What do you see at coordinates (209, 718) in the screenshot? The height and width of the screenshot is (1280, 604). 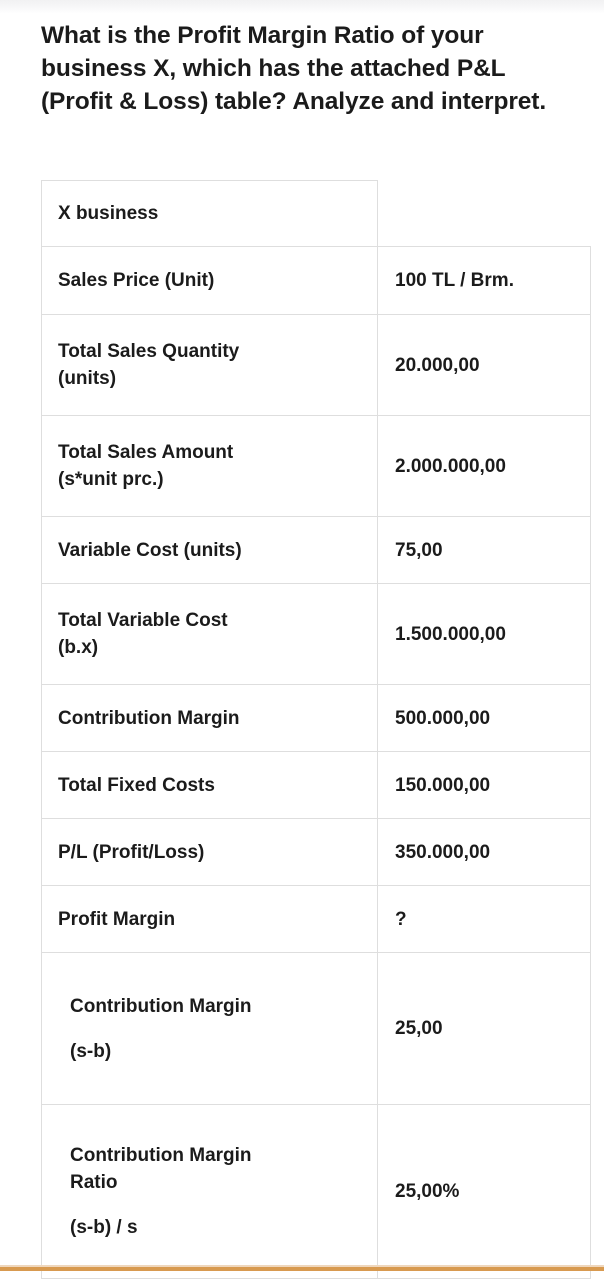 I see `cell-label-contribution-margin: Contribution Margin` at bounding box center [209, 718].